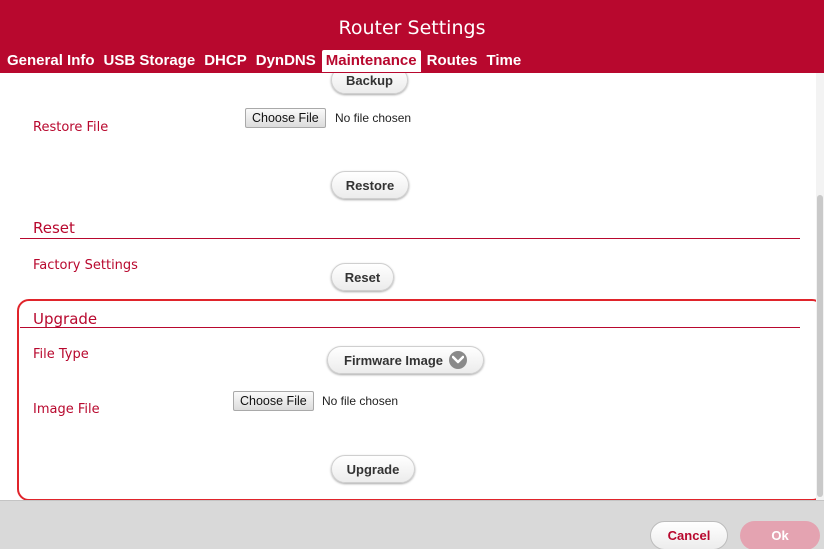 The image size is (824, 549). Describe the element at coordinates (150, 61) in the screenshot. I see `tab-usb-storage: USB Storage` at that location.